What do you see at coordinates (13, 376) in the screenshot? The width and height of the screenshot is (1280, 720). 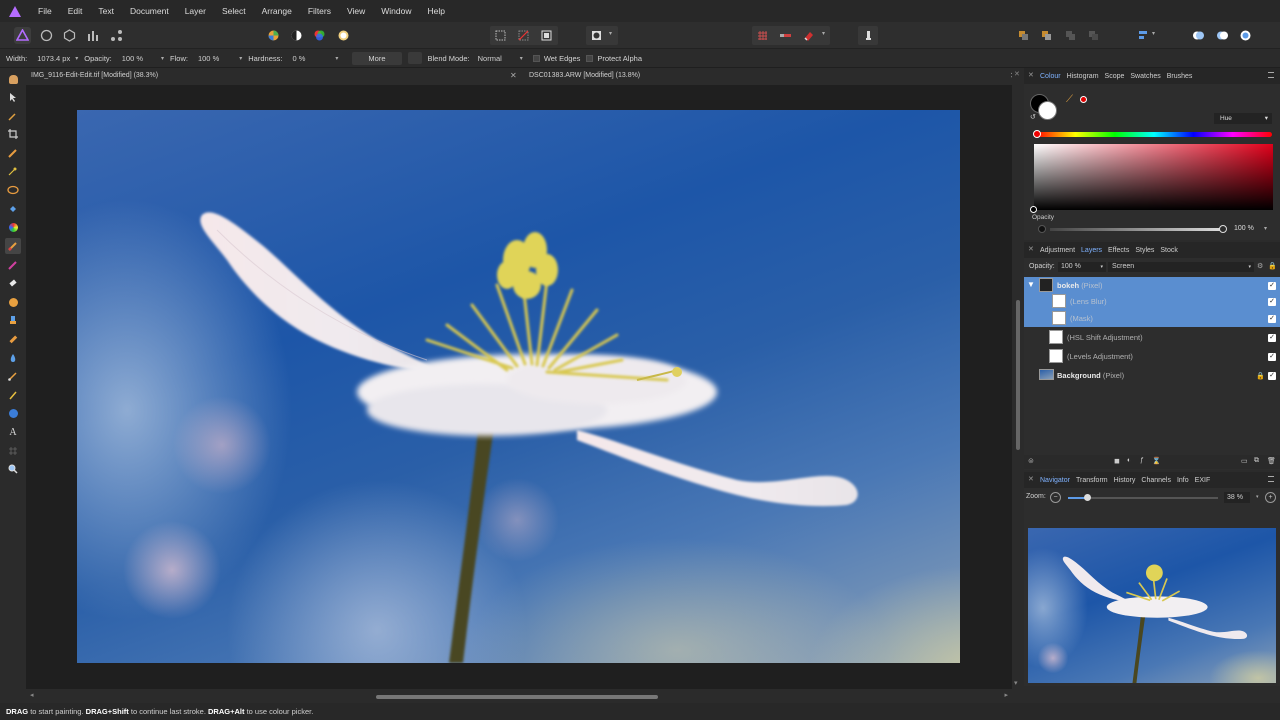 I see `pen-tool-icon` at bounding box center [13, 376].